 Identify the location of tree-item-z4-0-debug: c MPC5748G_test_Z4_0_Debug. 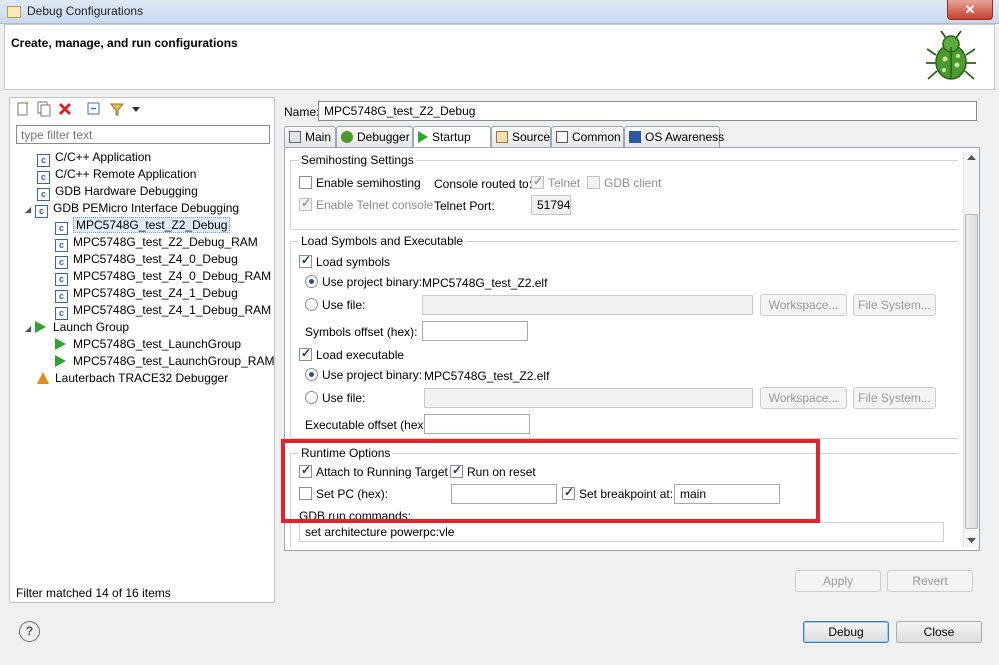
(146, 260).